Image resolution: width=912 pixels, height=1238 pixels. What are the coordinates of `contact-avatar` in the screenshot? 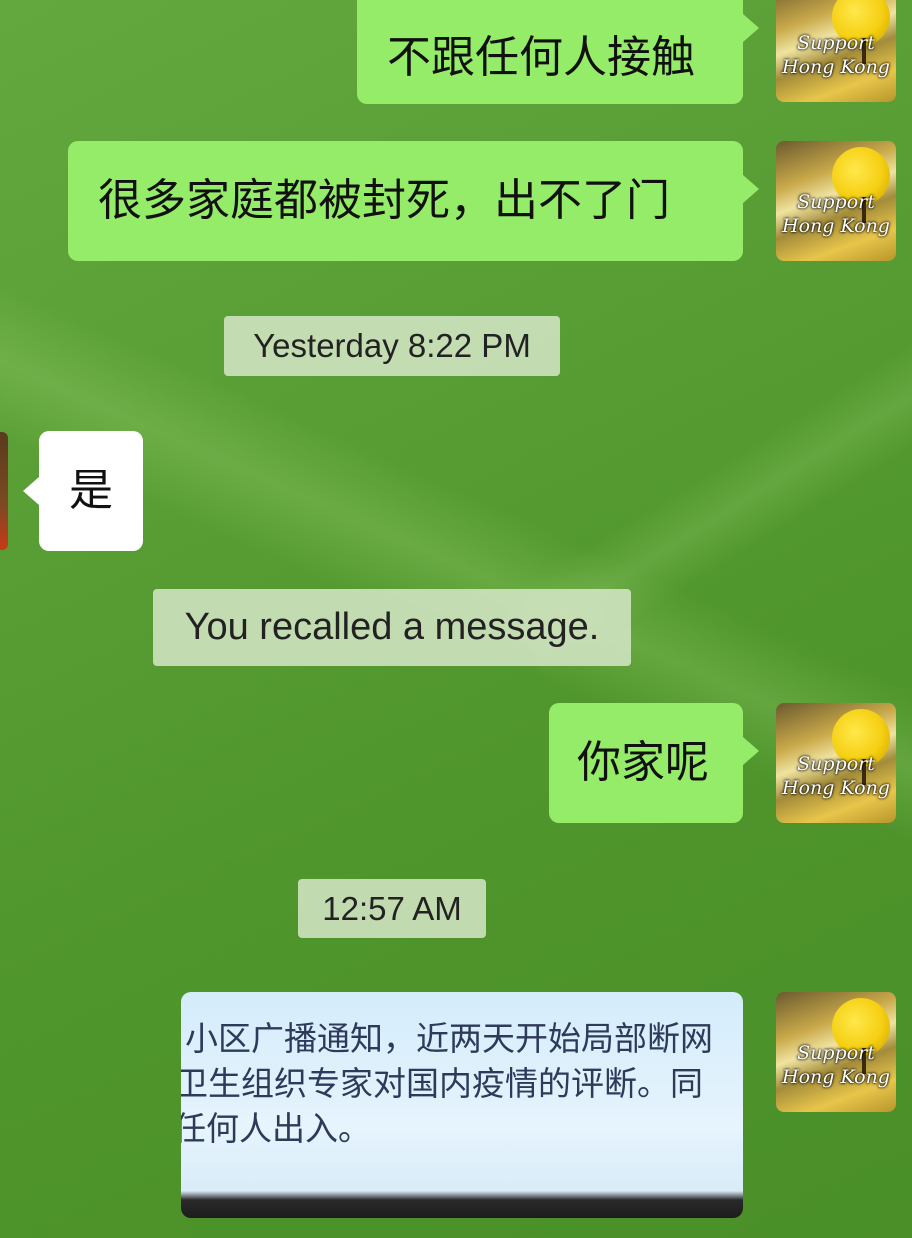 It's located at (4, 491).